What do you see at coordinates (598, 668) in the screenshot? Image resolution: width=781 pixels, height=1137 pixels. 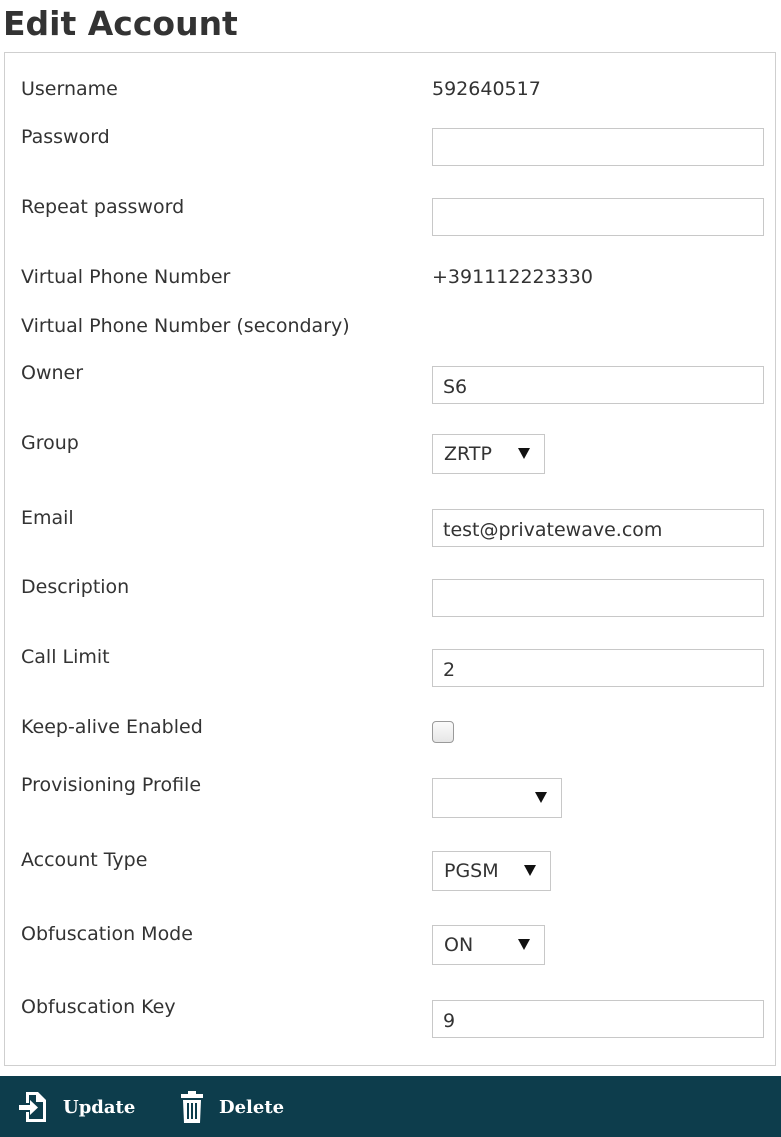 I see `call-limit-field` at bounding box center [598, 668].